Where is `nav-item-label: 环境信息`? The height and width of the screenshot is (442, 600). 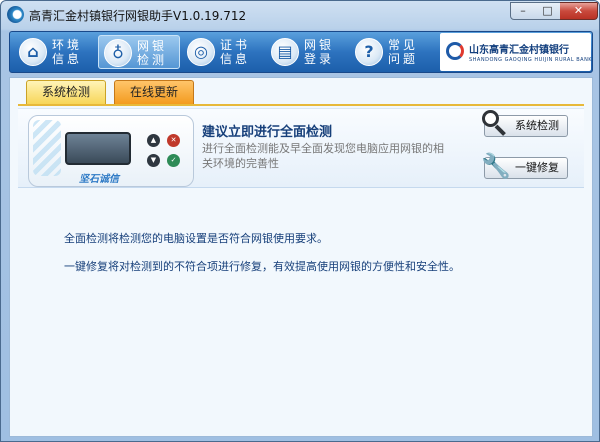
nav-item-label: 环境信息 is located at coordinates (67, 52).